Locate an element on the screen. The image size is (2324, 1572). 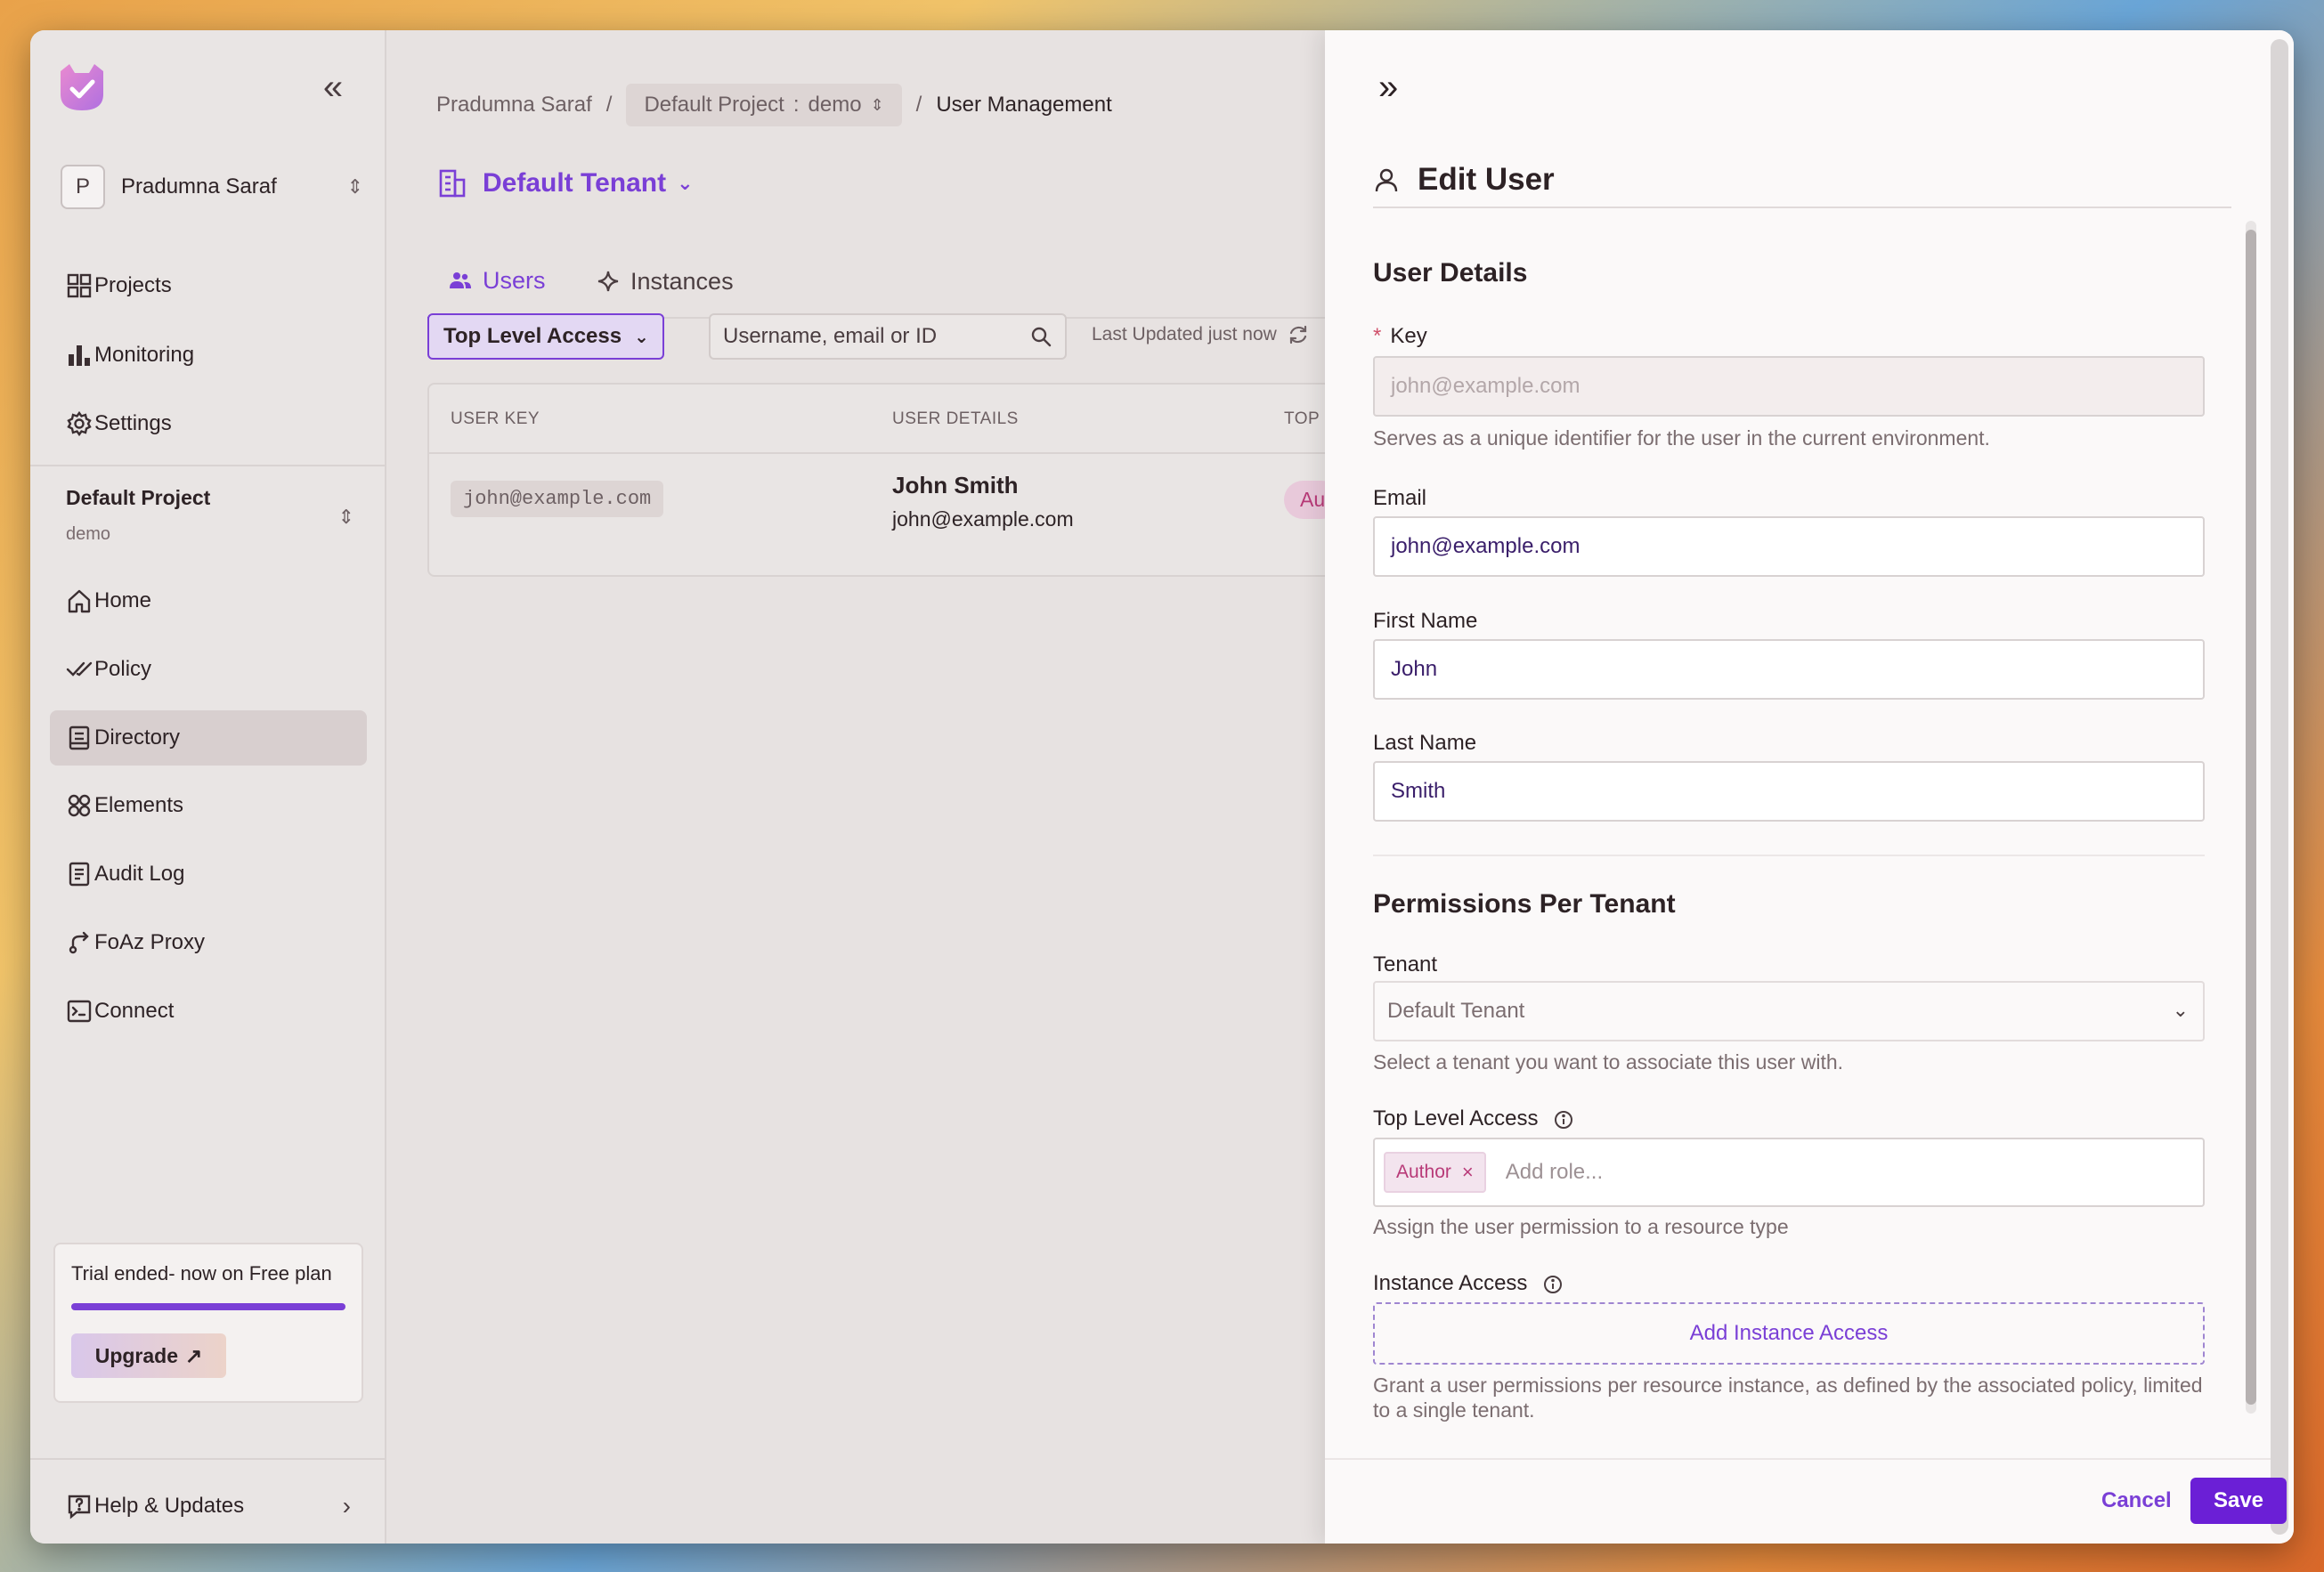
upgrade-button: Upgrade ↗ is located at coordinates (148, 1355).